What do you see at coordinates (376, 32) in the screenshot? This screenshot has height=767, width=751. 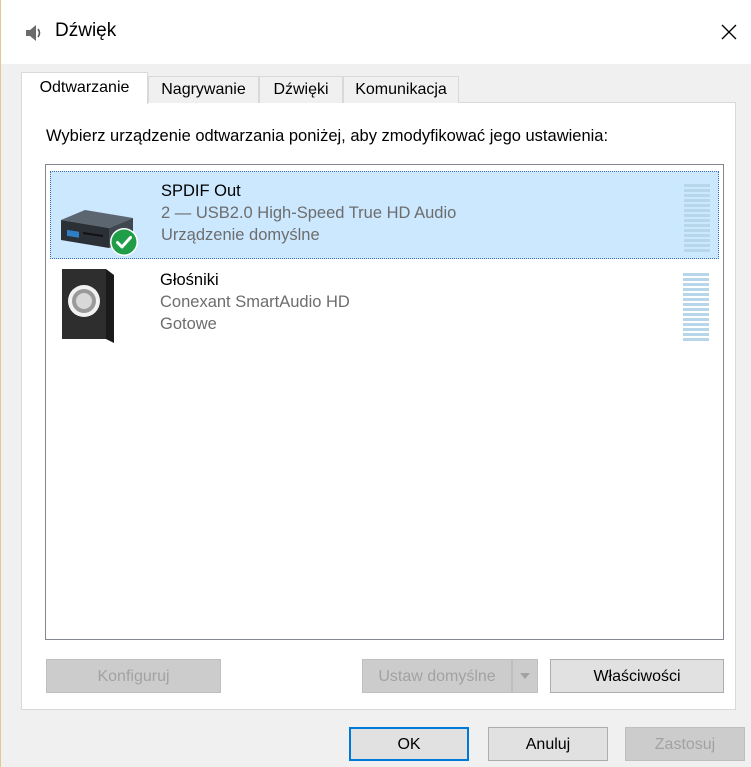 I see `title-bar: Dźwięk` at bounding box center [376, 32].